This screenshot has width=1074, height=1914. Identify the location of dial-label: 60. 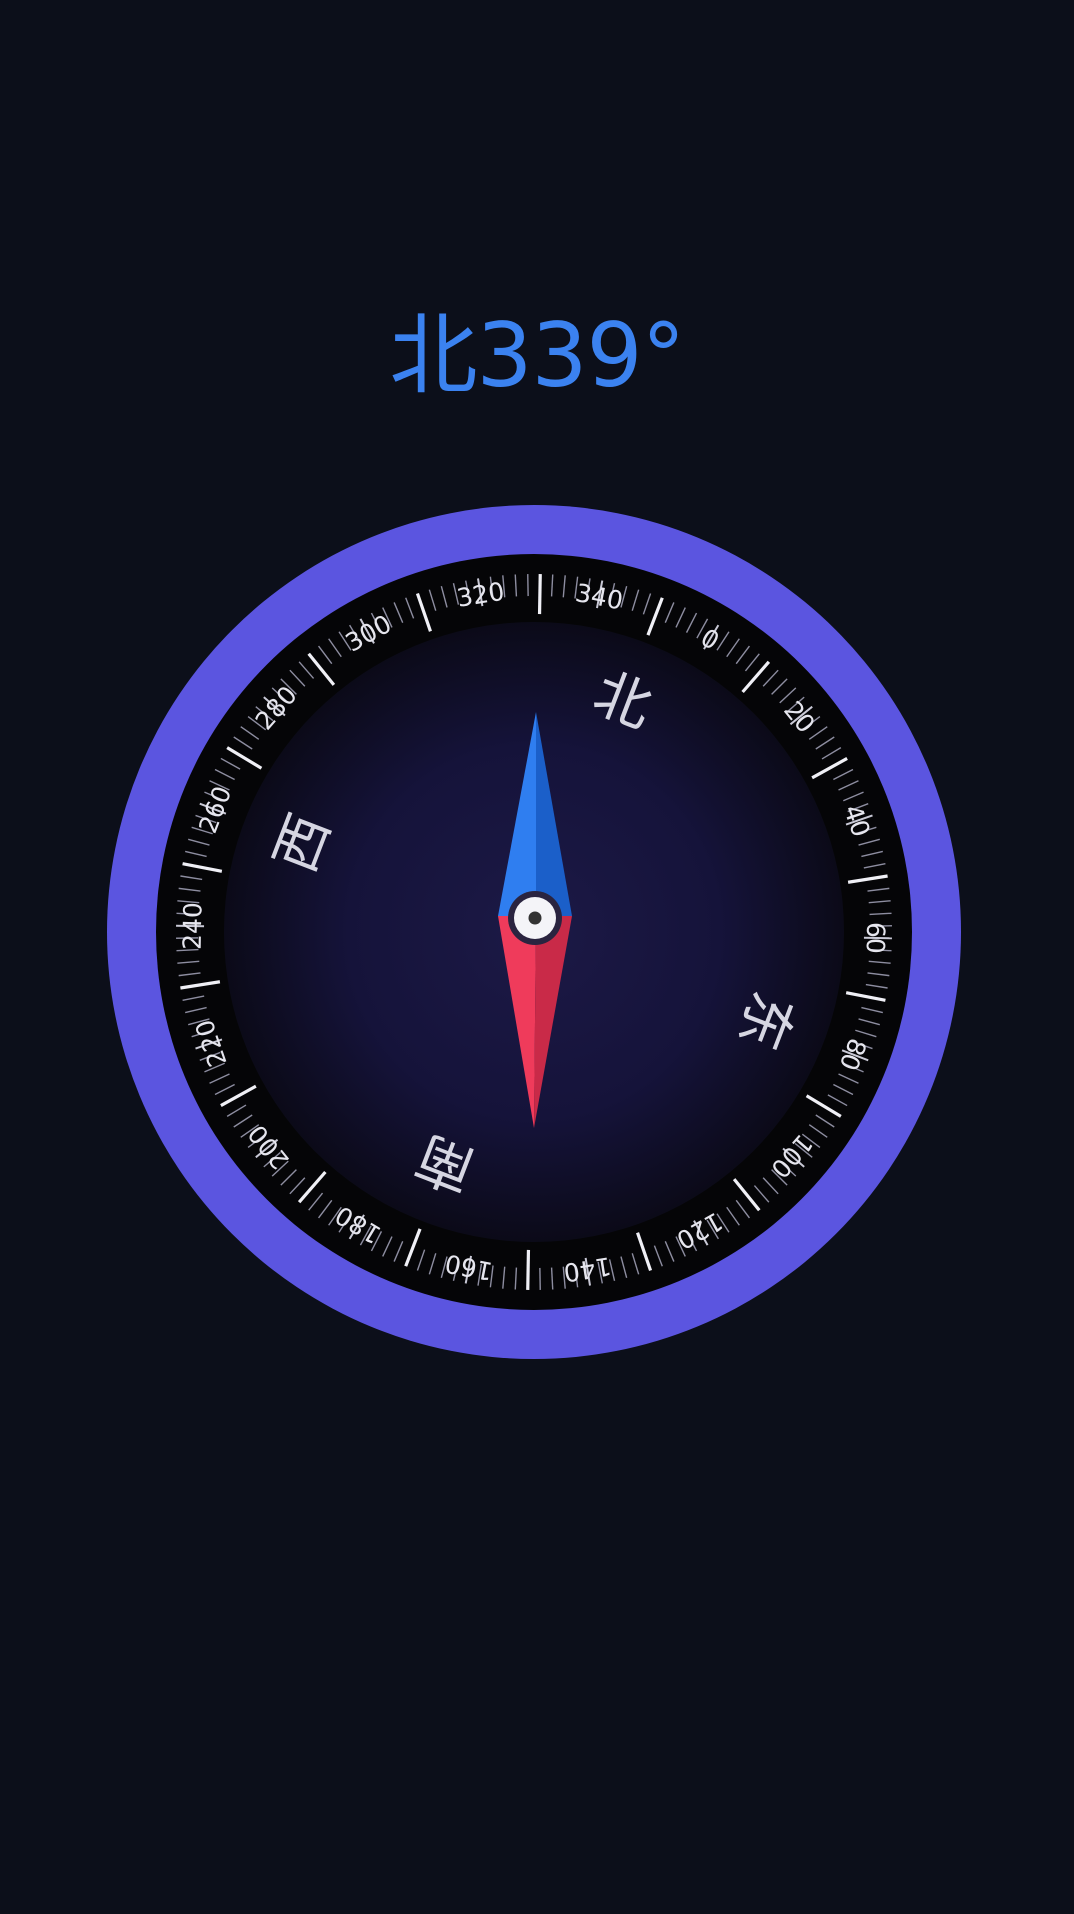
(876, 938).